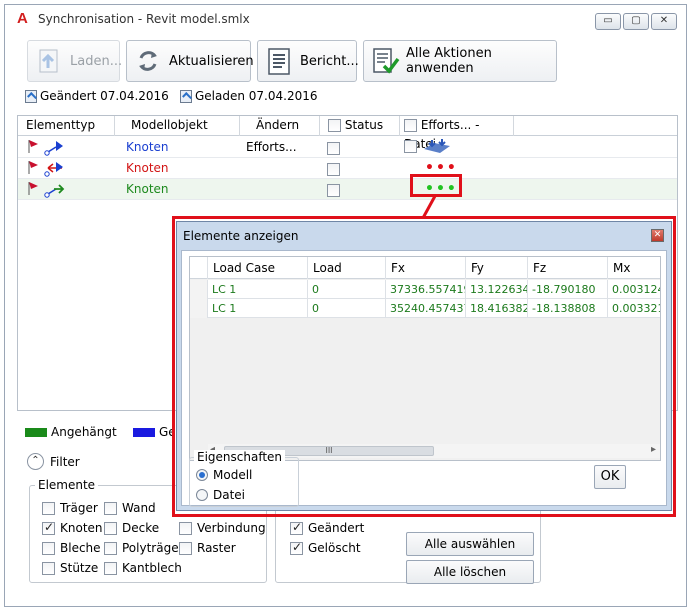 This screenshot has width=692, height=613. Describe the element at coordinates (22, 18) in the screenshot. I see `app-logo-icon: A` at that location.